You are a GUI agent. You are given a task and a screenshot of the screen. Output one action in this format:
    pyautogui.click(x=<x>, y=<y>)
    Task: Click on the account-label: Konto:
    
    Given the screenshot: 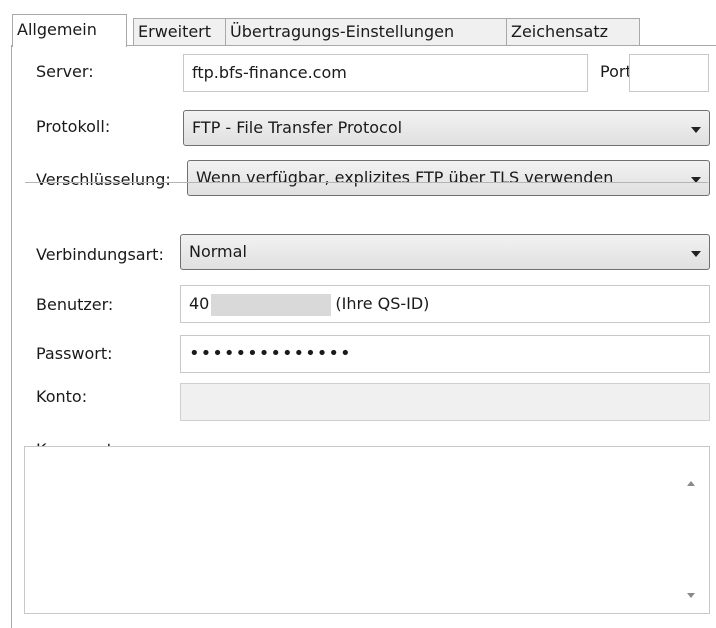 What is the action you would take?
    pyautogui.click(x=62, y=396)
    